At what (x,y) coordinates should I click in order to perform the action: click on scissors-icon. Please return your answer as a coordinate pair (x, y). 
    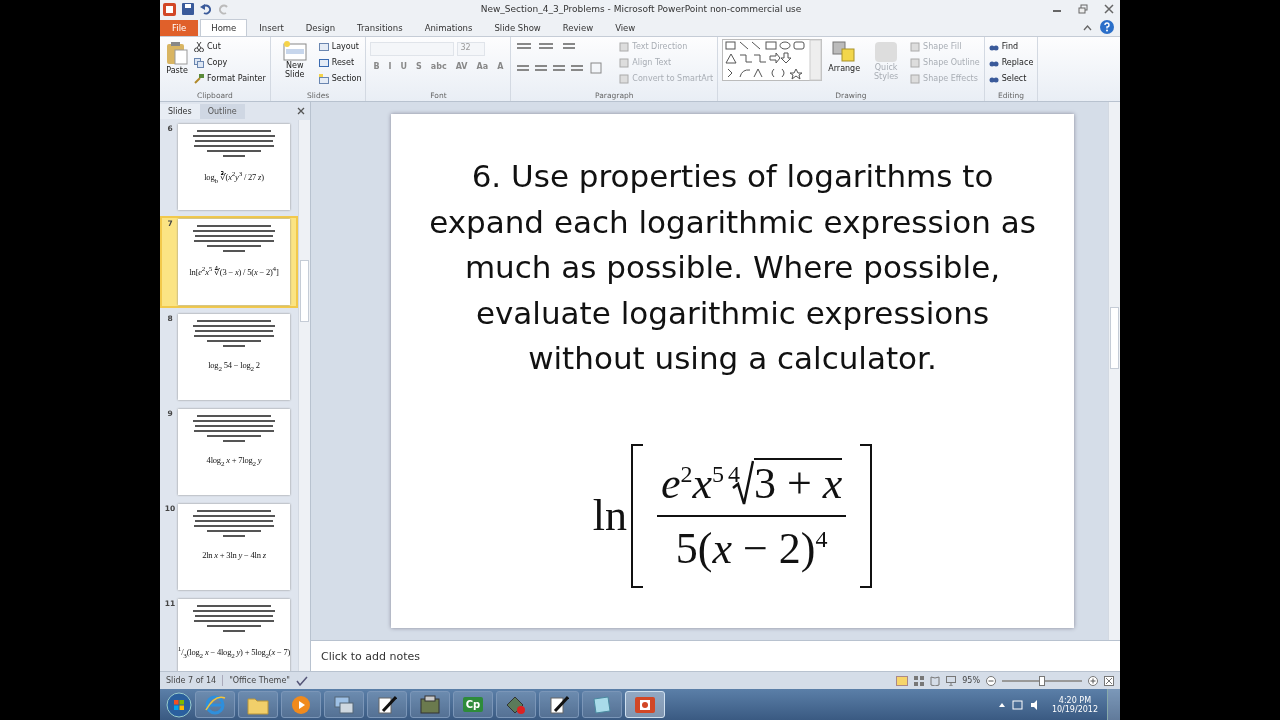
    Looking at the image, I should click on (199, 46).